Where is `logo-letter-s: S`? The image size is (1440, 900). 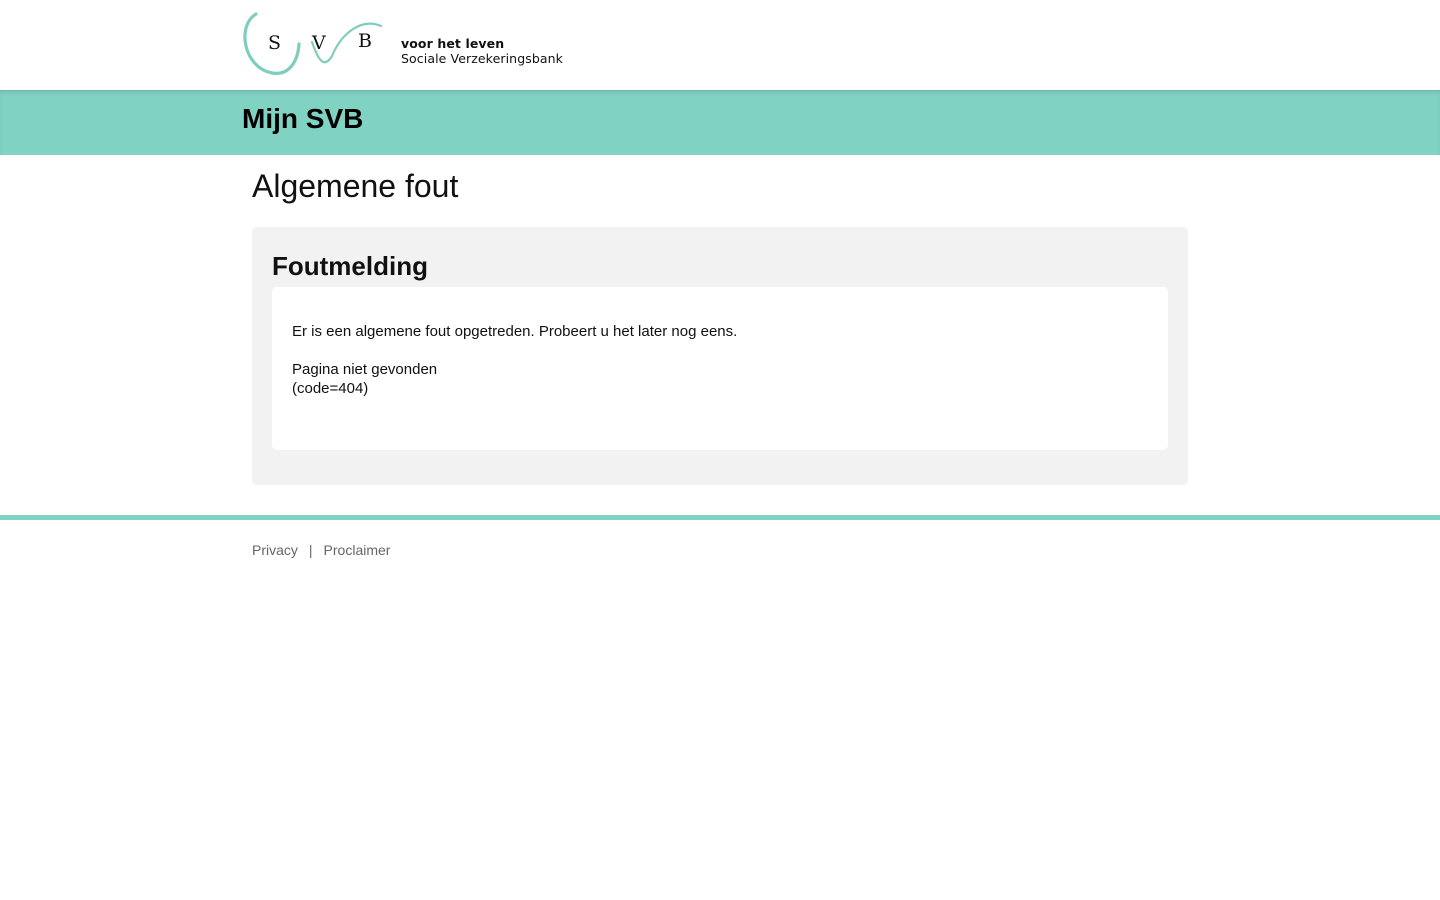 logo-letter-s: S is located at coordinates (274, 43).